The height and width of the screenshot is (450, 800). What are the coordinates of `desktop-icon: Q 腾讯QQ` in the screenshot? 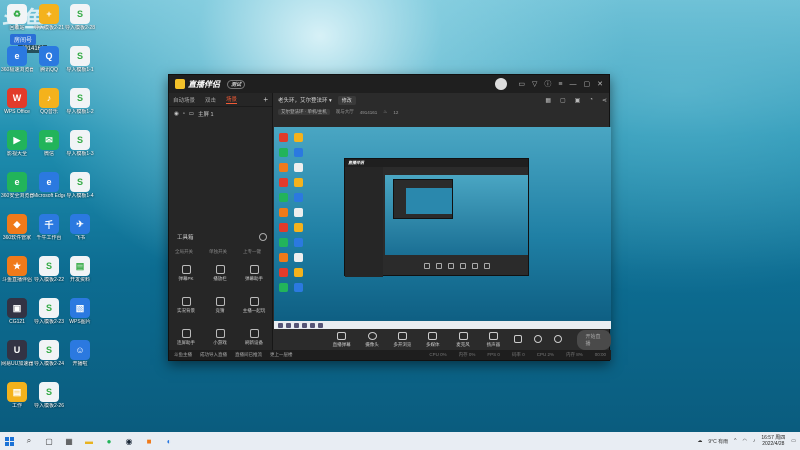 It's located at (49, 59).